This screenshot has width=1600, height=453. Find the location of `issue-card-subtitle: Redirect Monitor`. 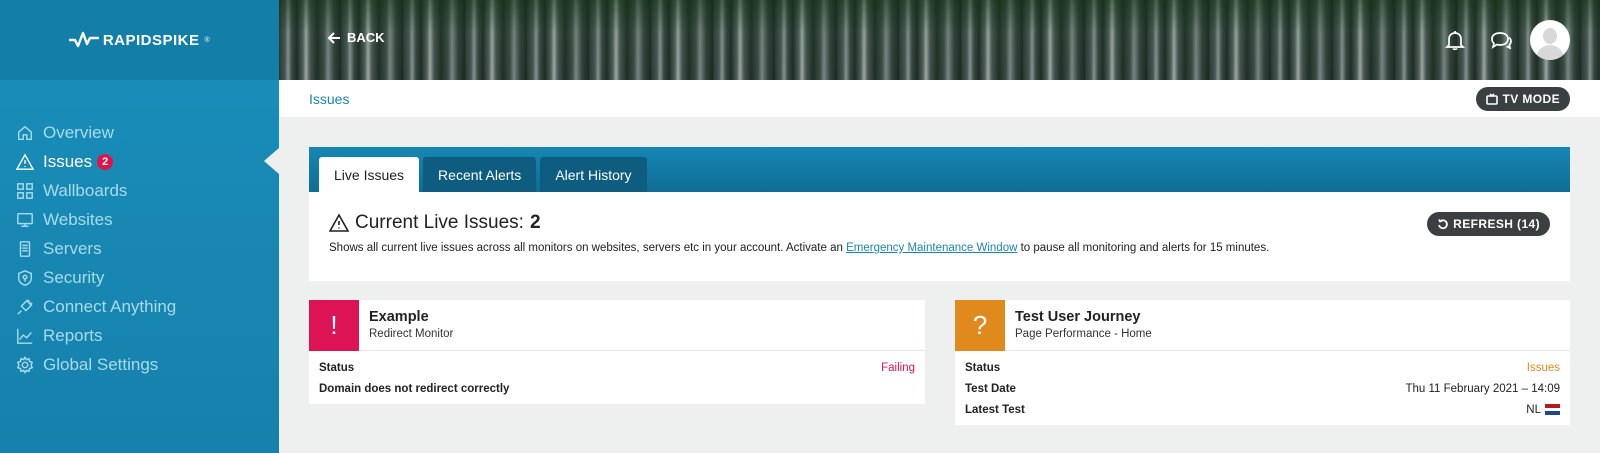

issue-card-subtitle: Redirect Monitor is located at coordinates (411, 334).